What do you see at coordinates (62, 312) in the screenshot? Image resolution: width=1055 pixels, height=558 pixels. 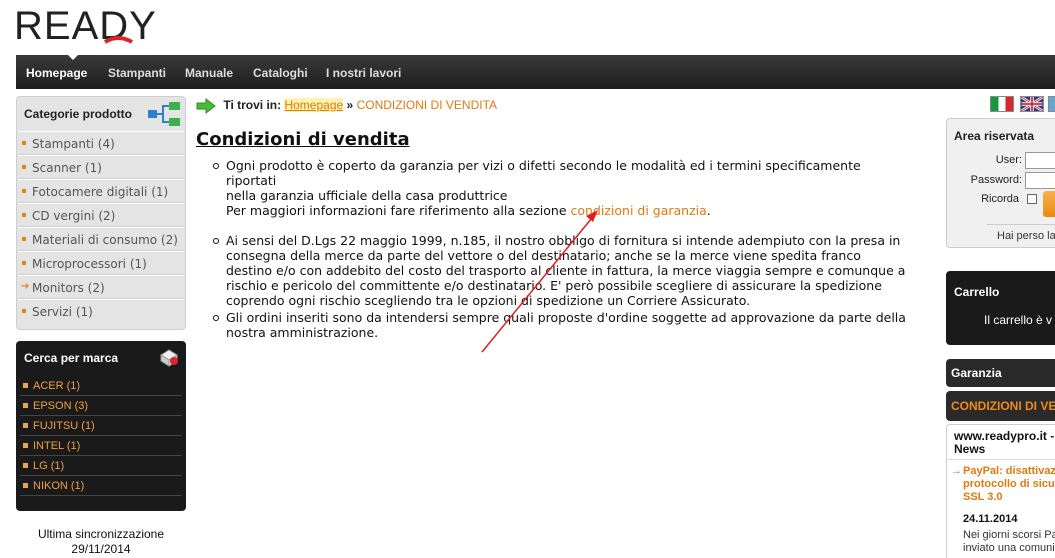 I see `category-label: Servizi (1)` at bounding box center [62, 312].